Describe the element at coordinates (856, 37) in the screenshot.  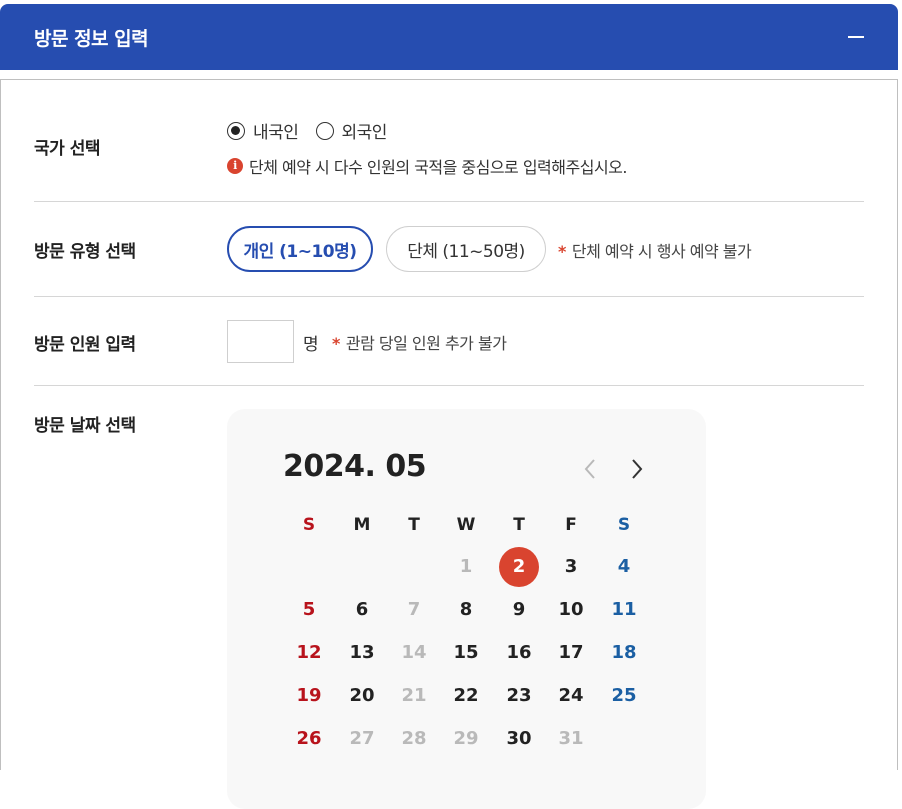
I see `minus-icon` at that location.